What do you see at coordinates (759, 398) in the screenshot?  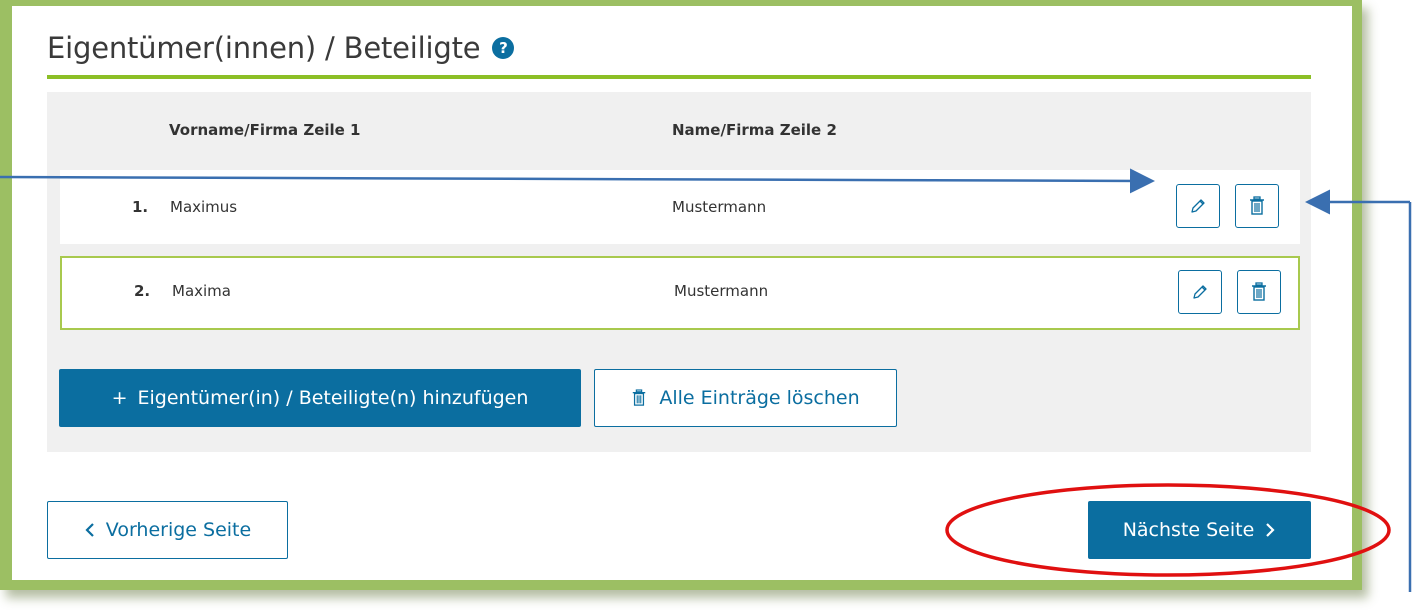 I see `delete-all-label: Alle Einträge löschen` at bounding box center [759, 398].